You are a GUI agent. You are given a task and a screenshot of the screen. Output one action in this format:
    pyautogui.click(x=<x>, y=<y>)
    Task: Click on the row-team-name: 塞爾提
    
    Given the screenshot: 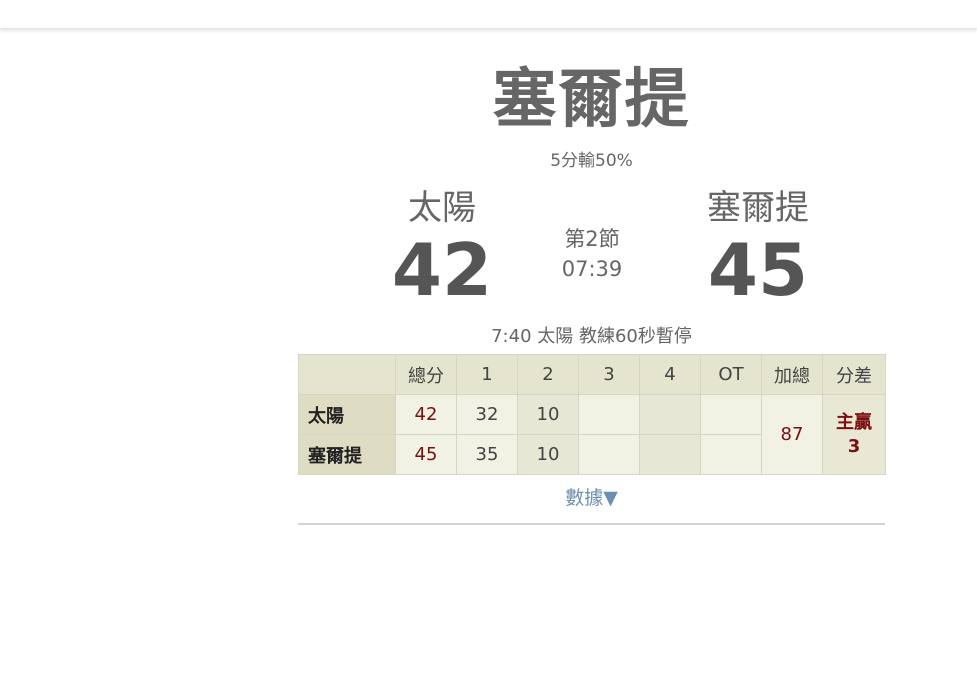 What is the action you would take?
    pyautogui.click(x=347, y=454)
    